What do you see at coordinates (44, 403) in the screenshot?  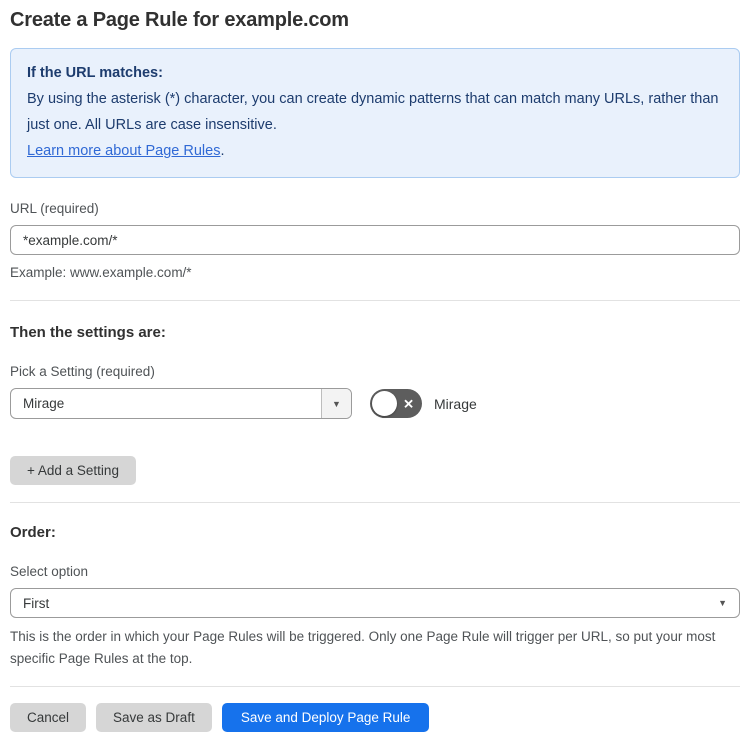 I see `setting-select-value: Mirage` at bounding box center [44, 403].